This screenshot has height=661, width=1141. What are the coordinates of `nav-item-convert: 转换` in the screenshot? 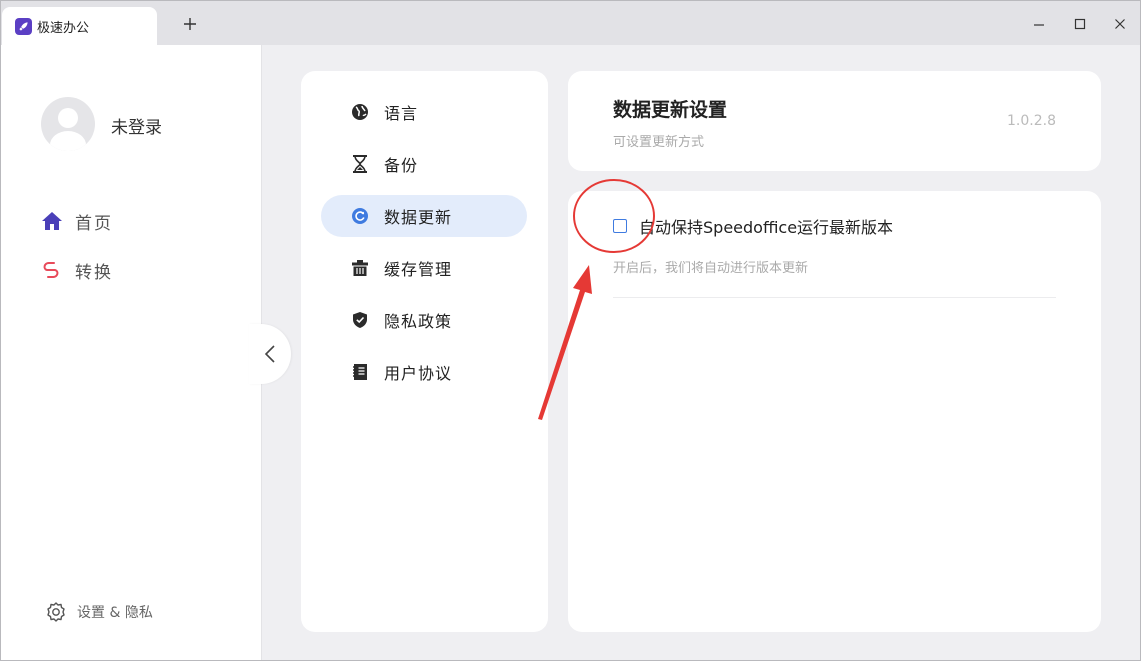 It's located at (77, 270).